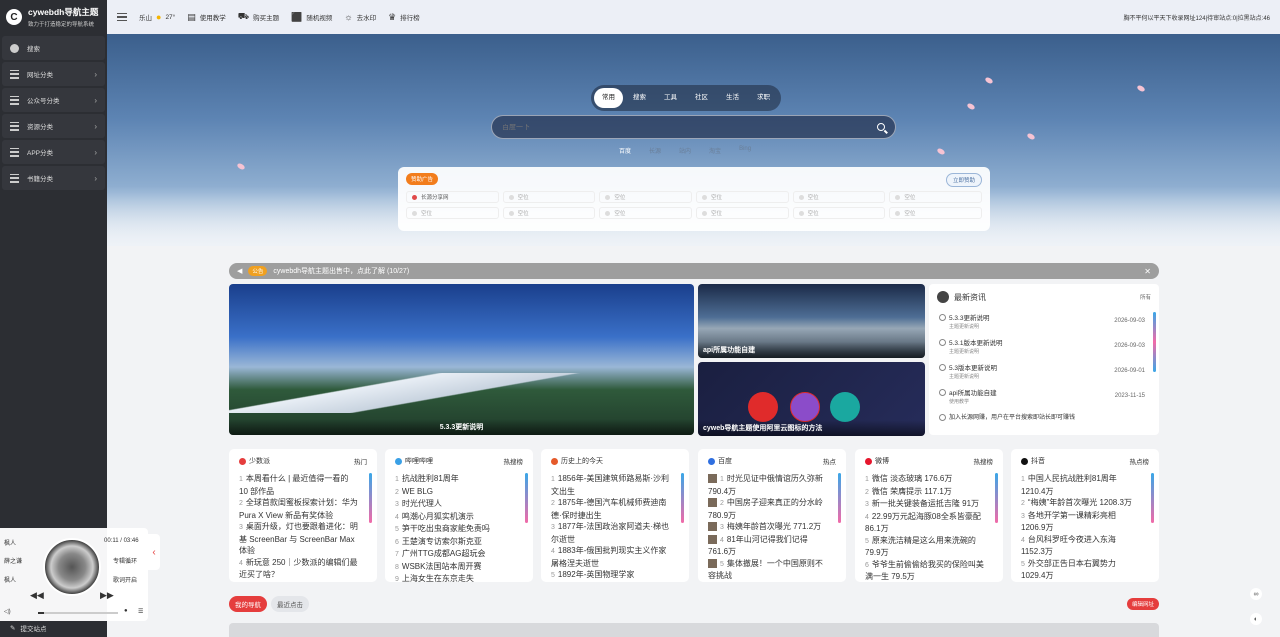 Image resolution: width=1280 pixels, height=637 pixels. Describe the element at coordinates (881, 127) in the screenshot. I see `search-icon` at that location.